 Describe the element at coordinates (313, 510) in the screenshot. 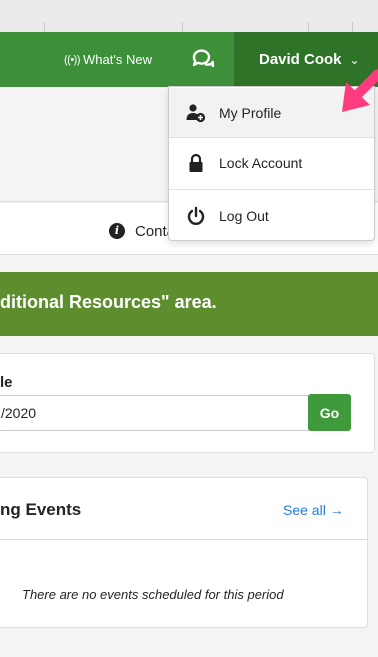

I see `see-all-link: See all →` at that location.